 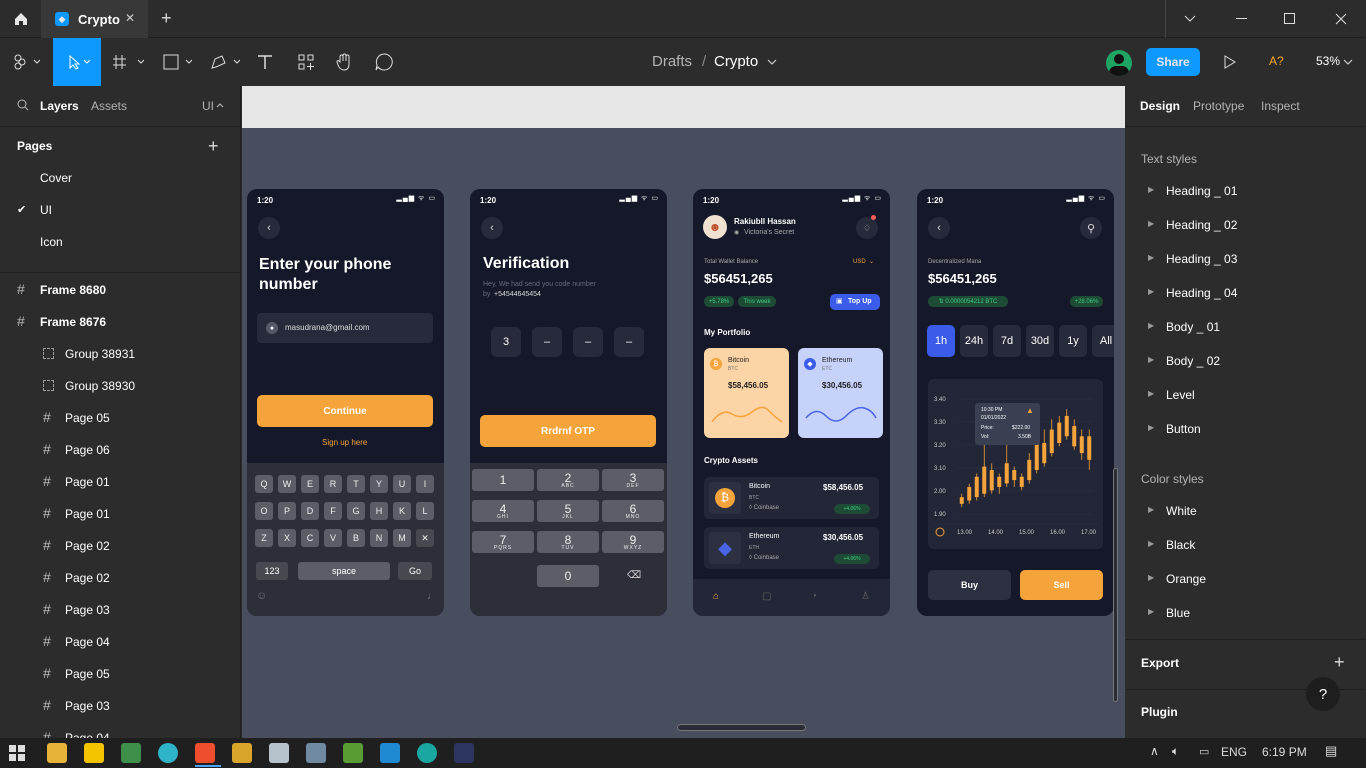 I want to click on tab-prototype: Prototype, so click(x=1218, y=106).